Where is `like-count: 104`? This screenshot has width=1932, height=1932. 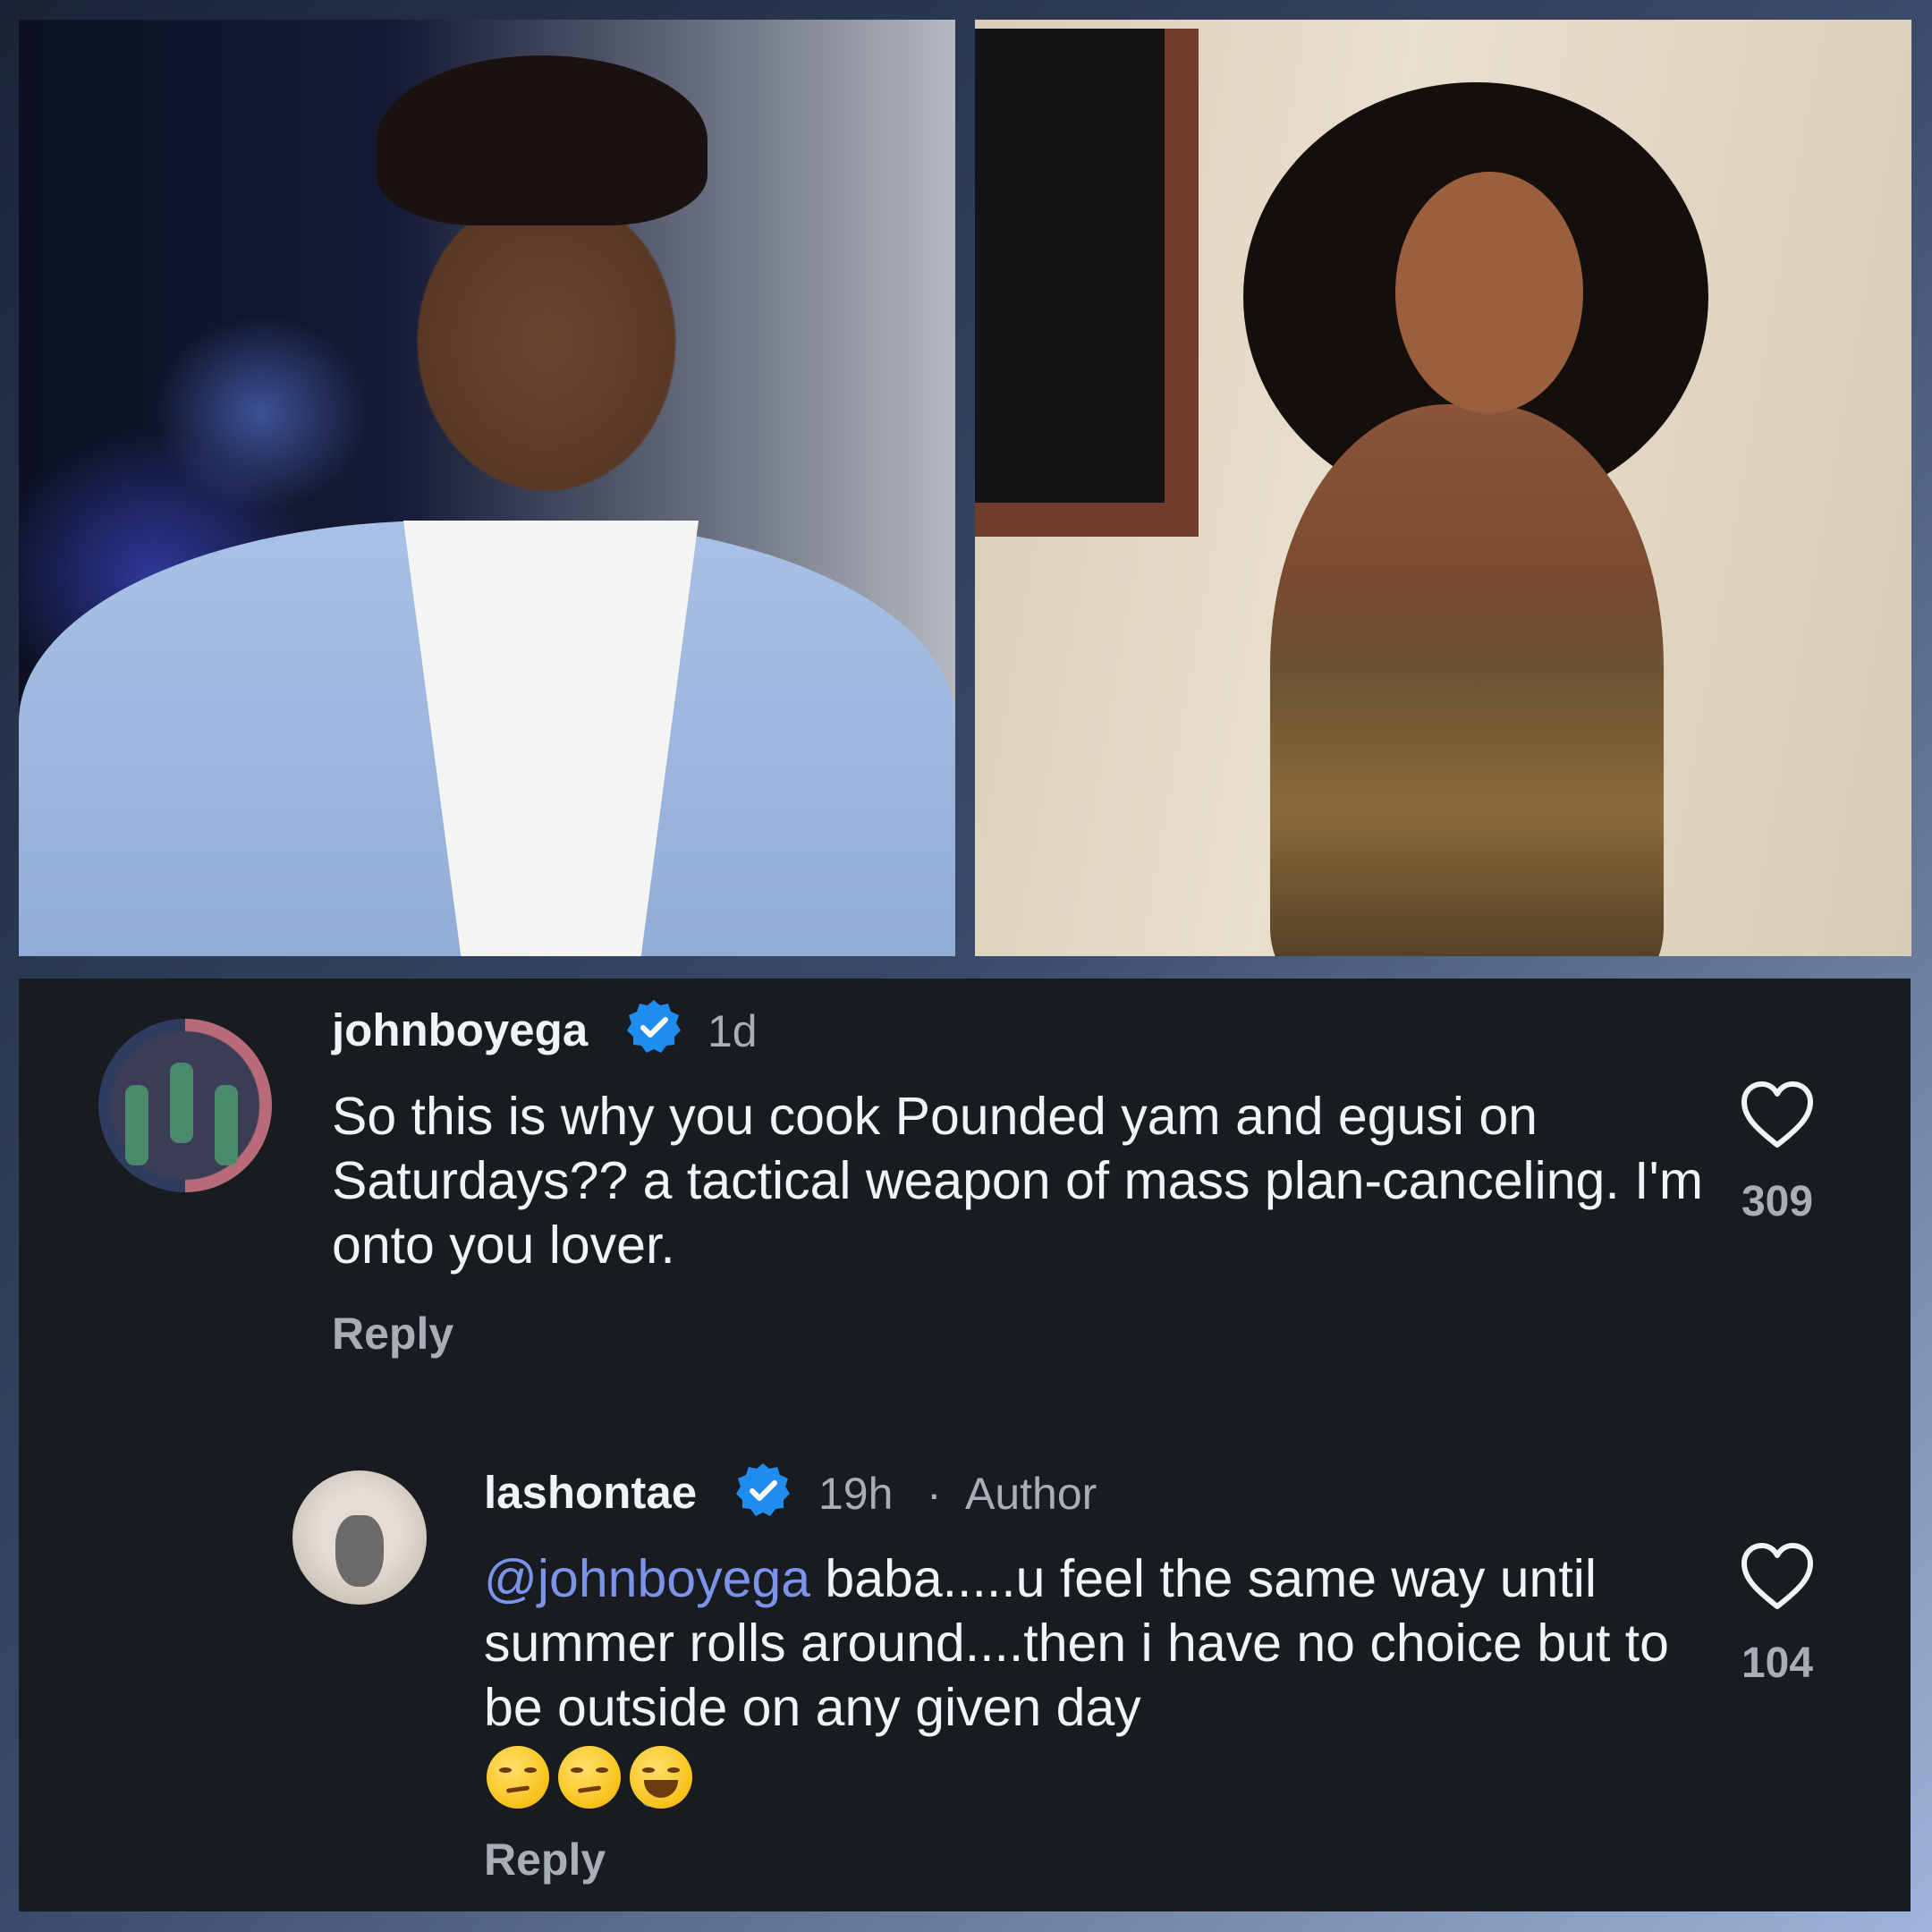
like-count: 104 is located at coordinates (1777, 1663).